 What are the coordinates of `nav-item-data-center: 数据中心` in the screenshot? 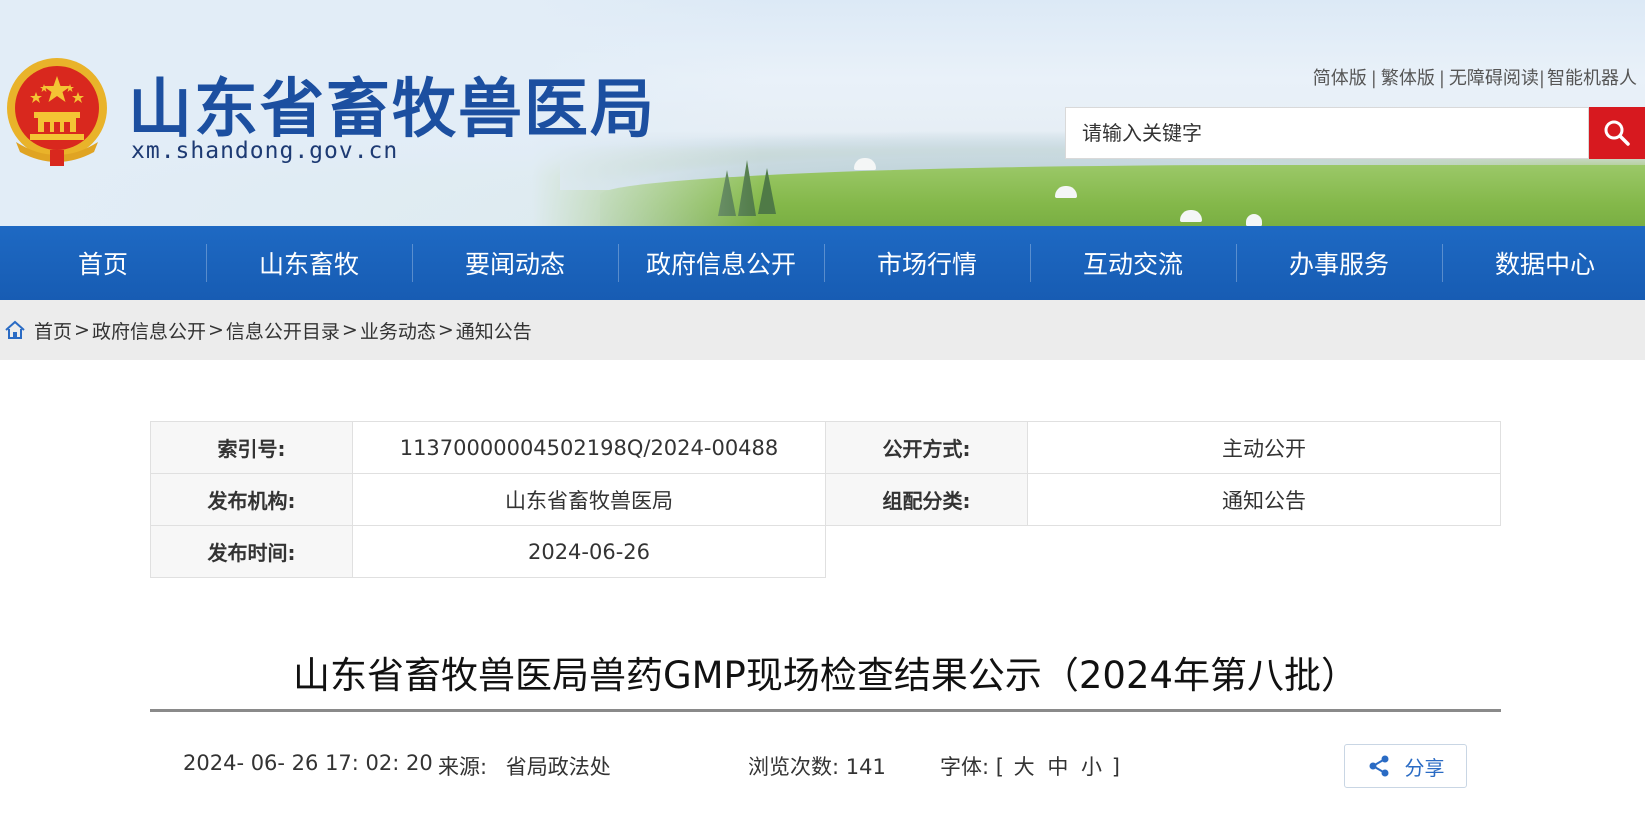 It's located at (1543, 263).